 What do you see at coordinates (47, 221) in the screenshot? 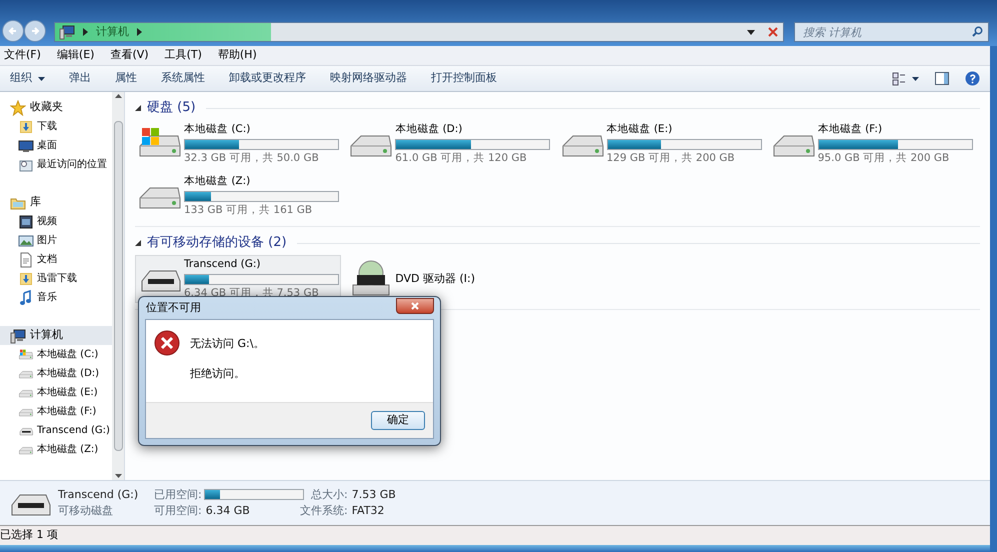
I see `sidebar-item-label: 视频` at bounding box center [47, 221].